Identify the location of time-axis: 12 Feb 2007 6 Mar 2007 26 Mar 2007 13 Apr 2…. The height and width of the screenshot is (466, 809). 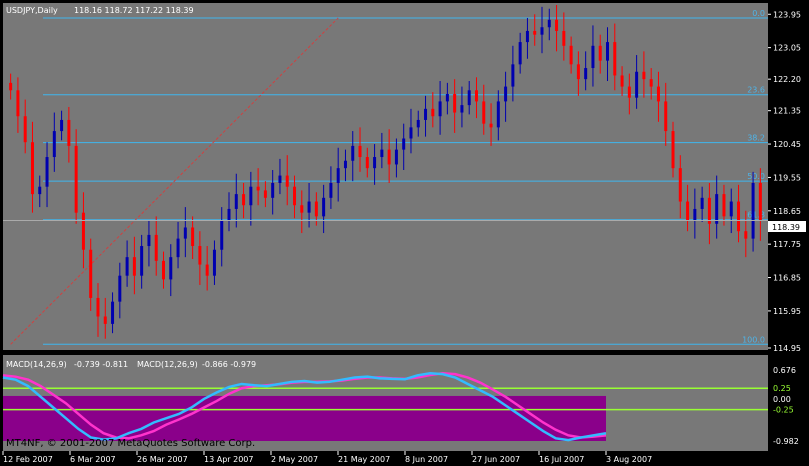
(327, 457).